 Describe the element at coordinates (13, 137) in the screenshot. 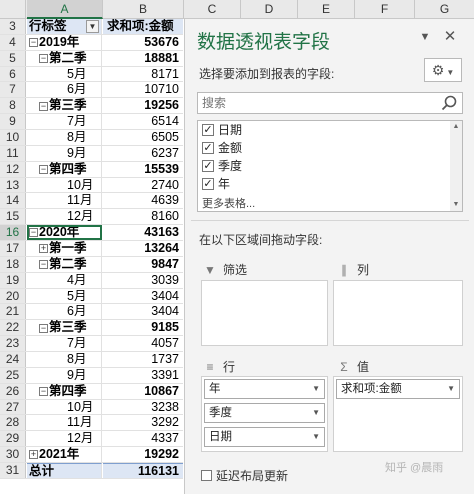

I see `row-number: 10` at that location.